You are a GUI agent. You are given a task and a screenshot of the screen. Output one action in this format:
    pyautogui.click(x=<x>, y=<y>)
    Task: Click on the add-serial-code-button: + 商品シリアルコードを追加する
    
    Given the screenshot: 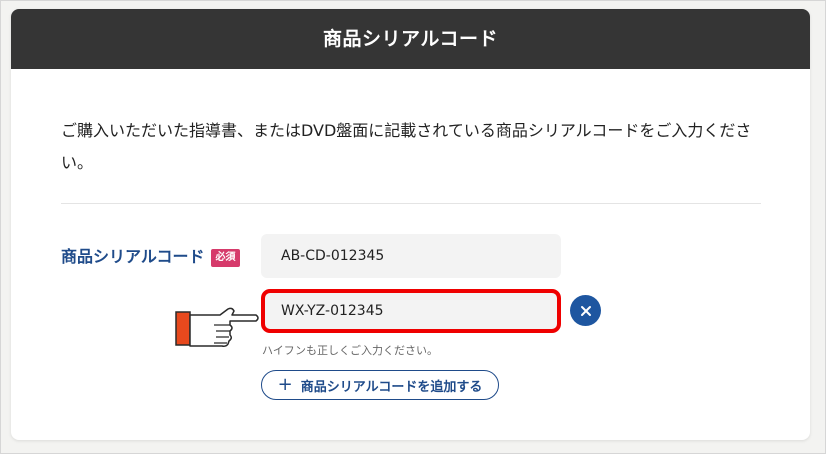 What is the action you would take?
    pyautogui.click(x=380, y=385)
    